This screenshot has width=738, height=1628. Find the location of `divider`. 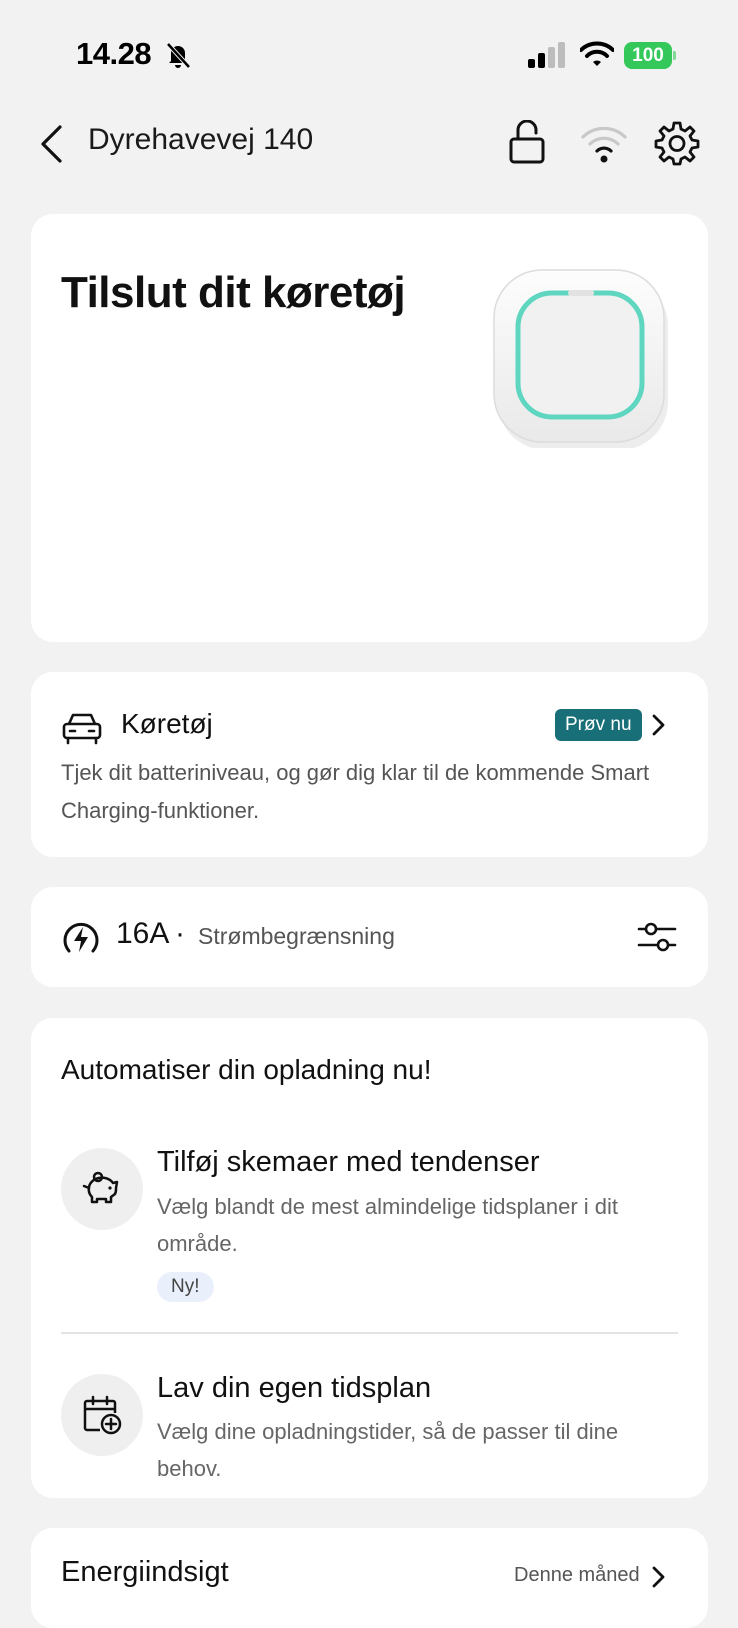

divider is located at coordinates (369, 1333).